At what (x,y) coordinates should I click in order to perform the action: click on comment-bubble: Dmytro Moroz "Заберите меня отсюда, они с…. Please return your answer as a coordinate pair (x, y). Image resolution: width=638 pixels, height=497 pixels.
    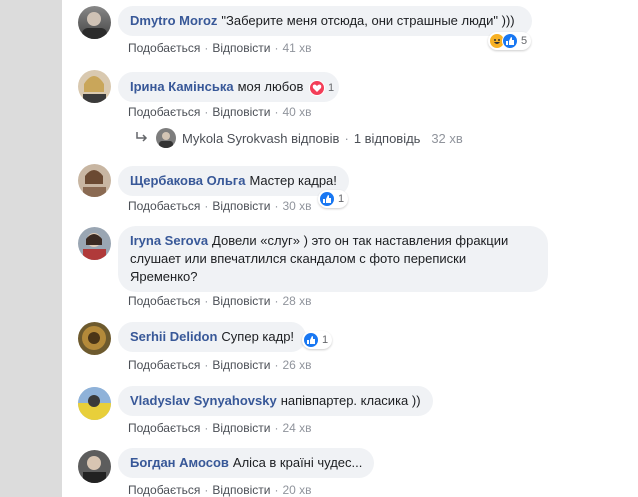
    Looking at the image, I should click on (325, 21).